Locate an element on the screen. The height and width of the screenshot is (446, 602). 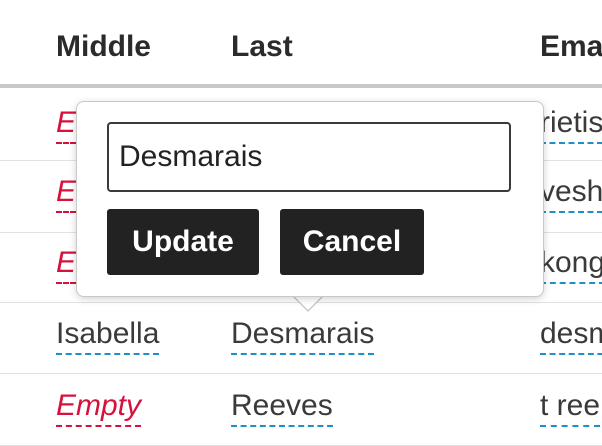
update-button: Update is located at coordinates (183, 242).